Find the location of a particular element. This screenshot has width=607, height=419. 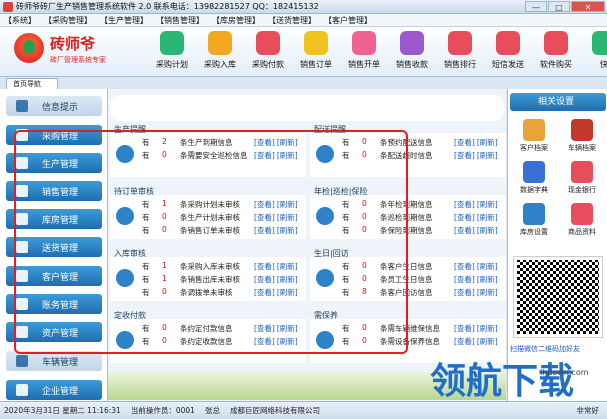

menu-delivery: 【送货管理】 is located at coordinates (292, 20).